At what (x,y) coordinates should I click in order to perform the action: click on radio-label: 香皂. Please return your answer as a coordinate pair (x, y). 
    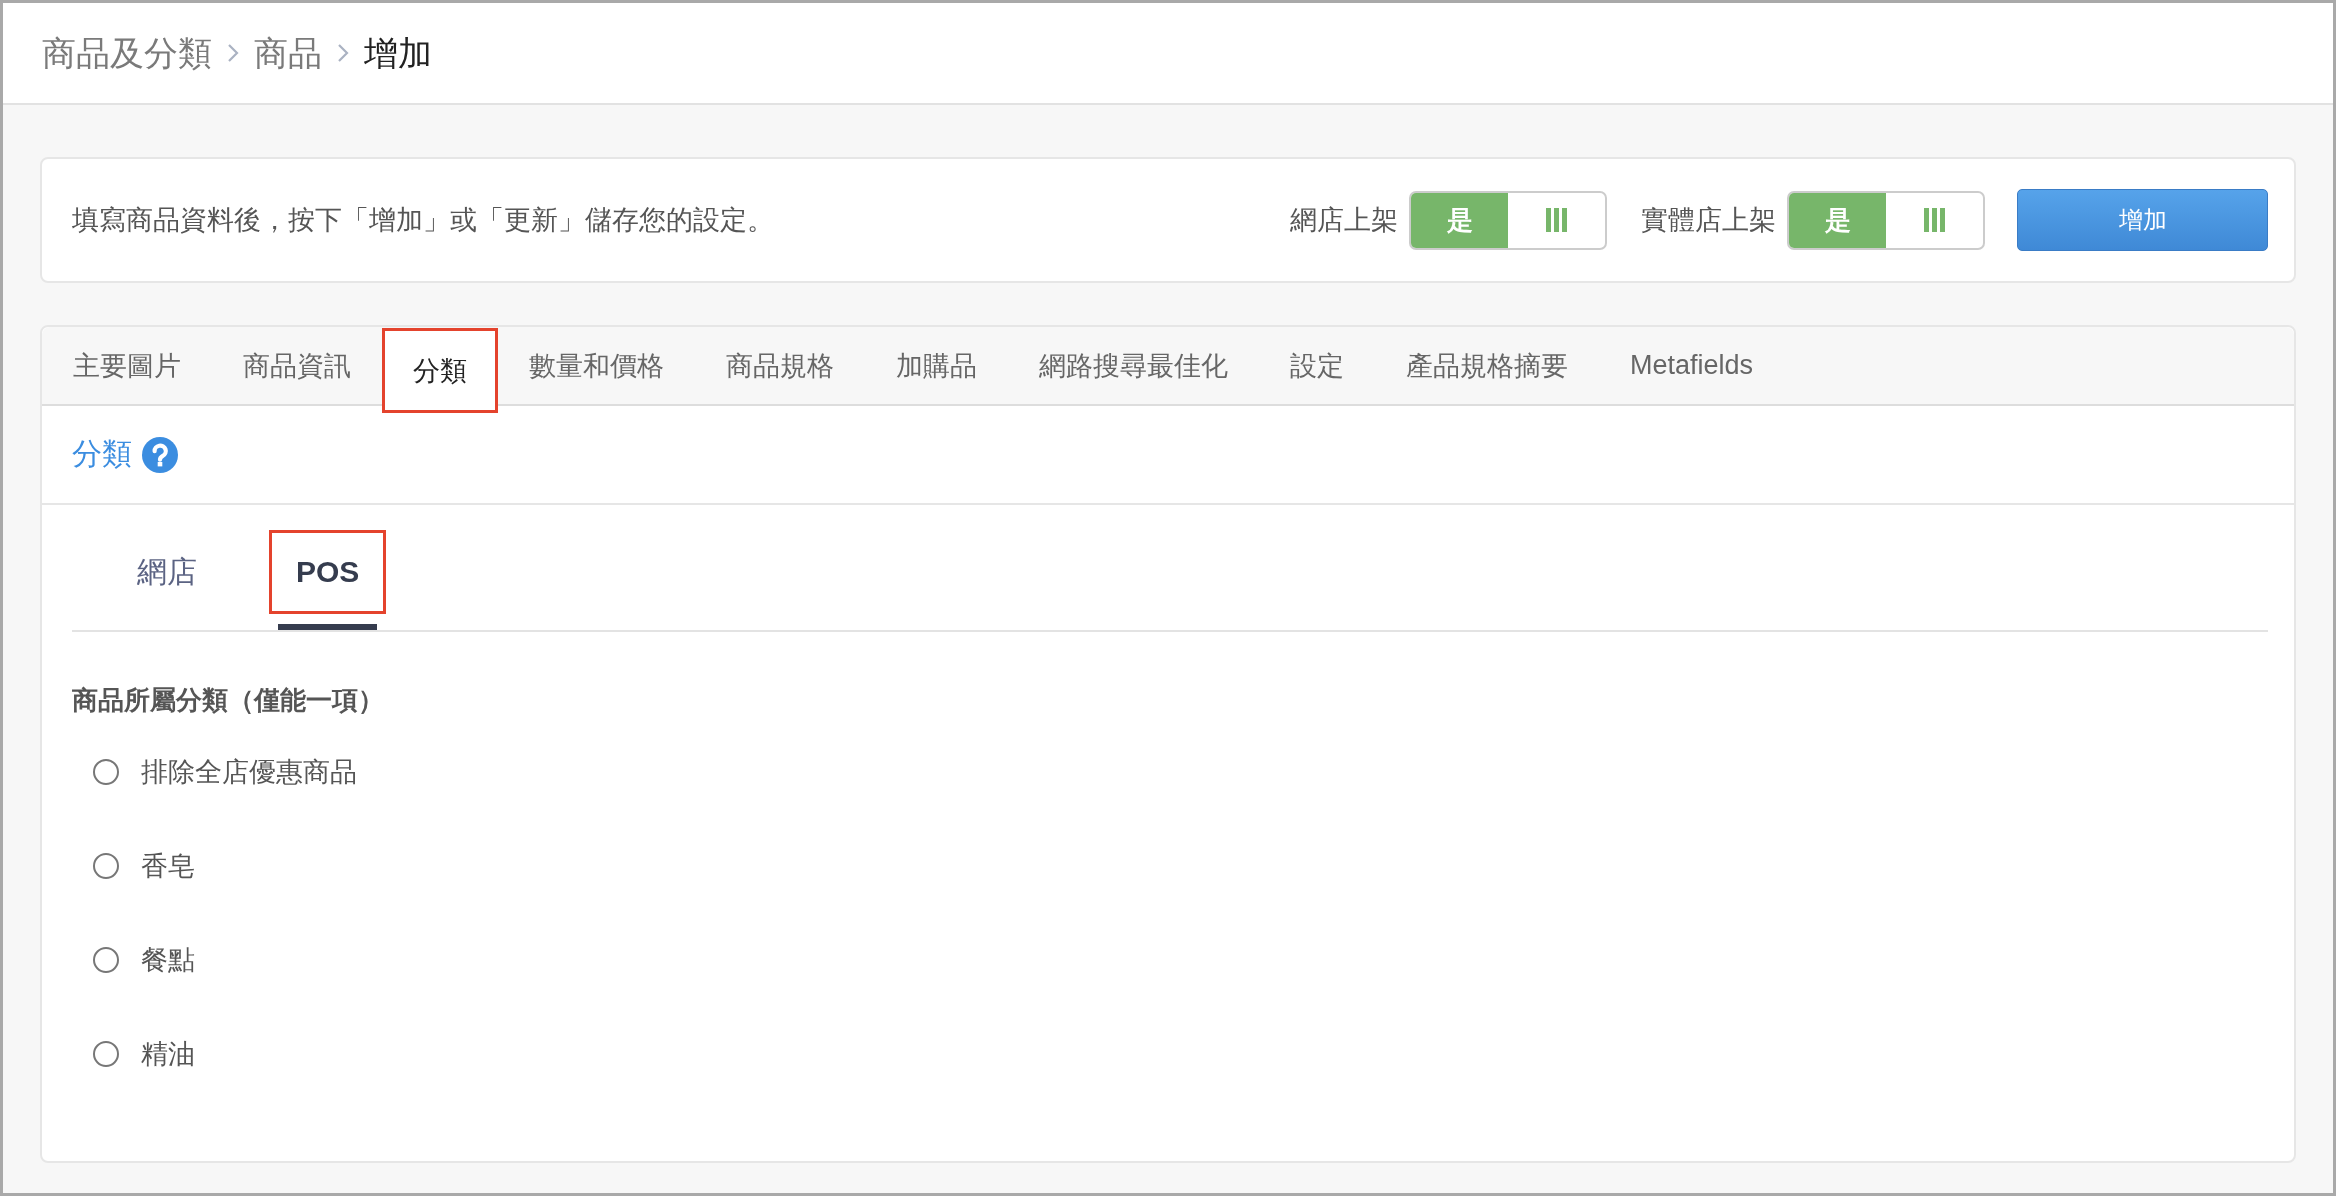
    Looking at the image, I should click on (168, 866).